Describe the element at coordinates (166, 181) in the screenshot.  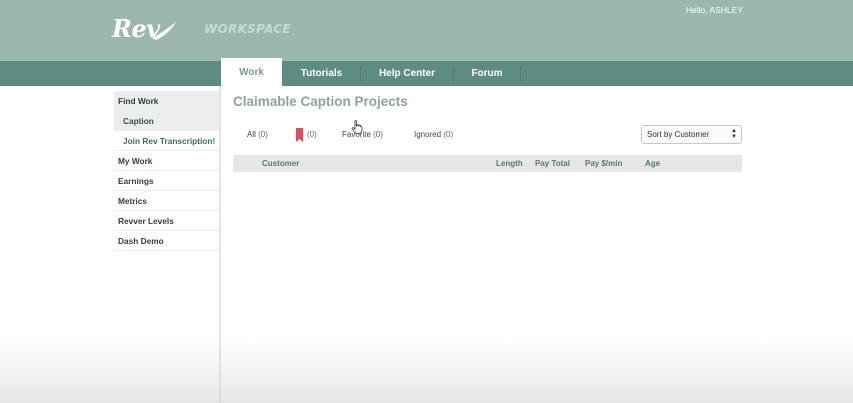
I see `sidebar-item-earnings: Earnings` at that location.